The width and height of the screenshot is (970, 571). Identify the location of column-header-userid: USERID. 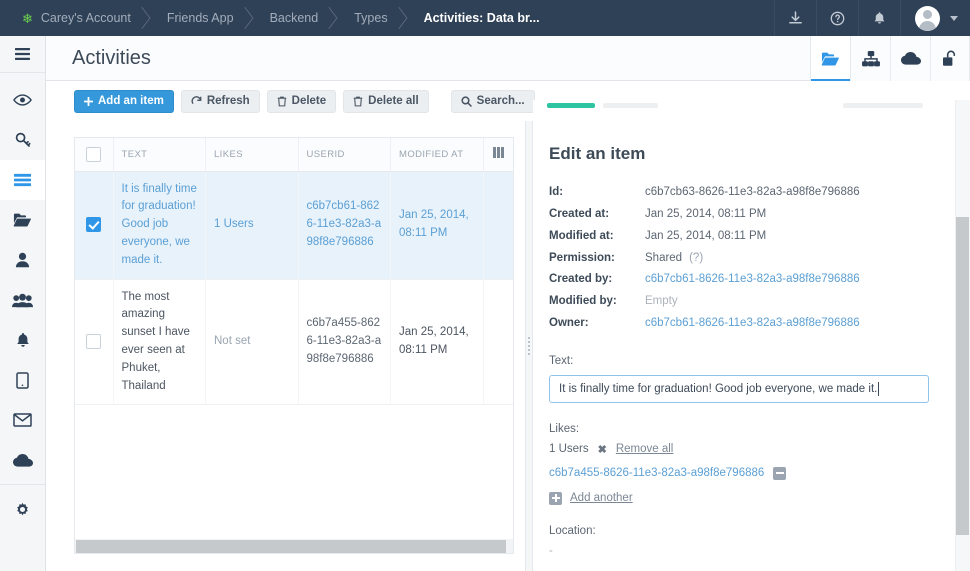
(344, 155).